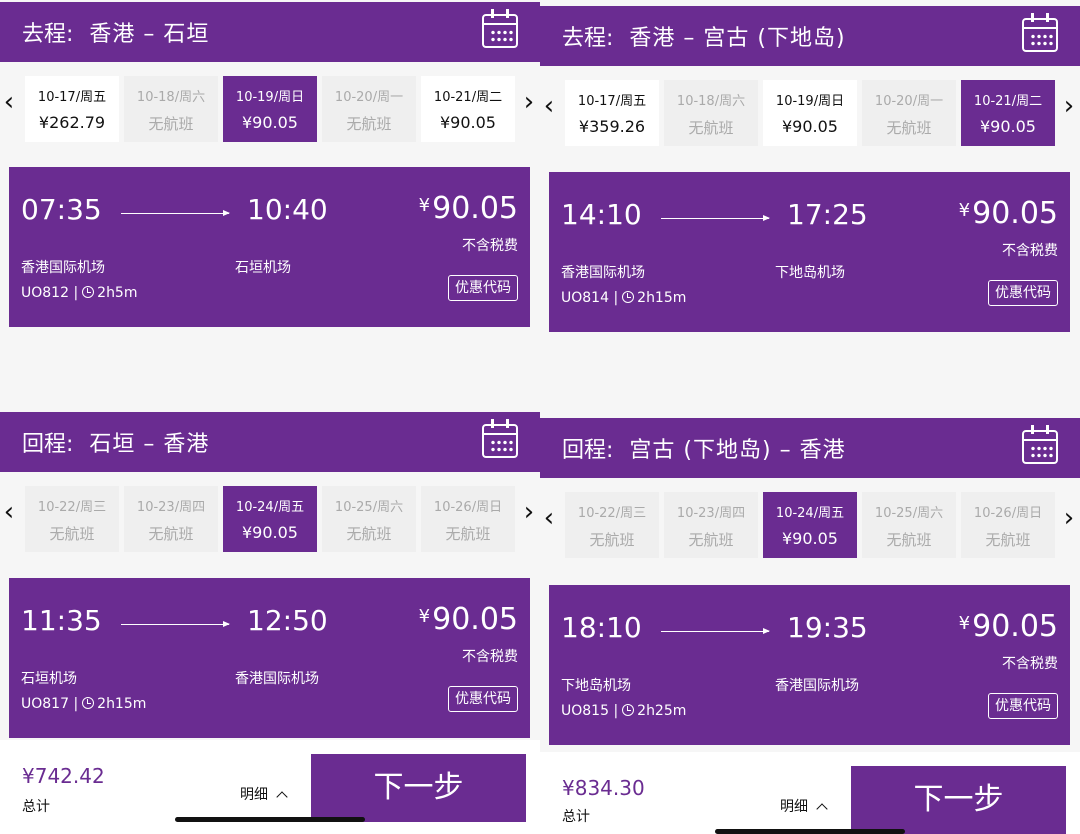 The width and height of the screenshot is (1080, 834). What do you see at coordinates (827, 214) in the screenshot?
I see `arrival-time: 17:25` at bounding box center [827, 214].